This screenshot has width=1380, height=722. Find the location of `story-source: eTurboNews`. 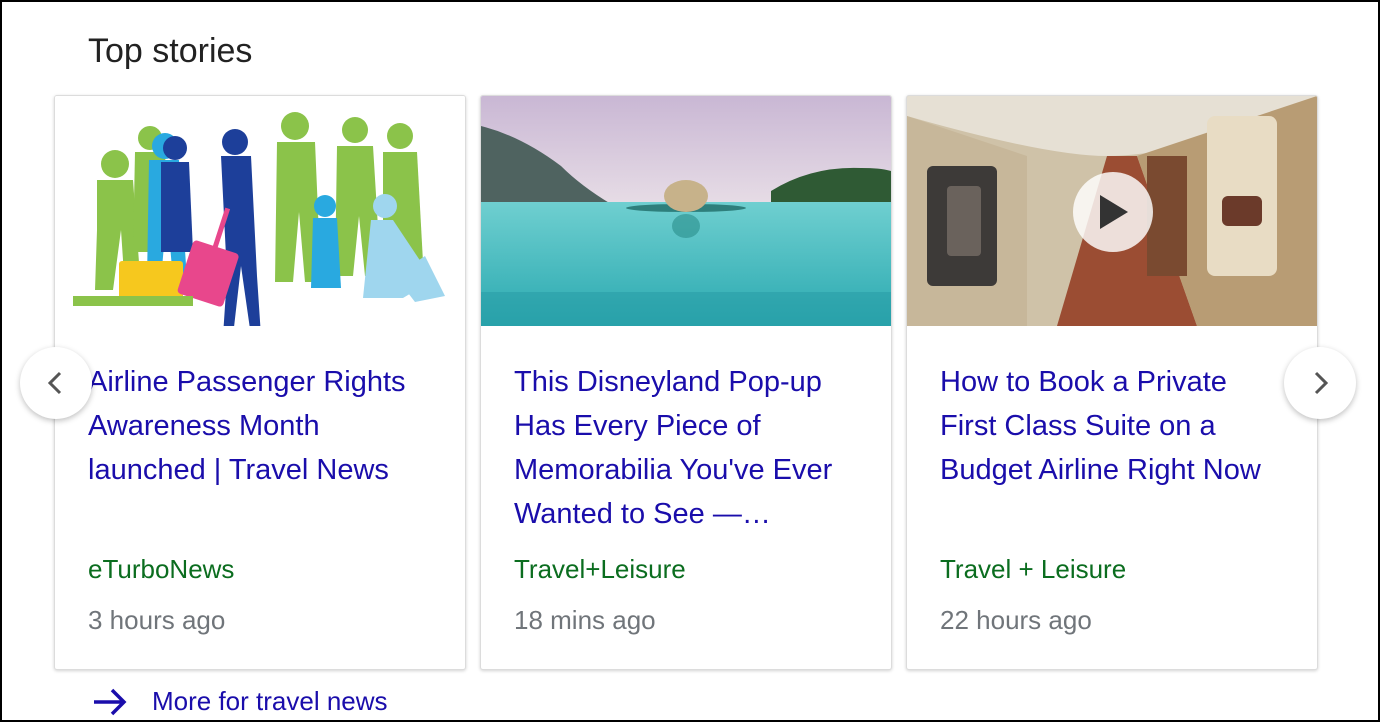

story-source: eTurboNews is located at coordinates (161, 569).